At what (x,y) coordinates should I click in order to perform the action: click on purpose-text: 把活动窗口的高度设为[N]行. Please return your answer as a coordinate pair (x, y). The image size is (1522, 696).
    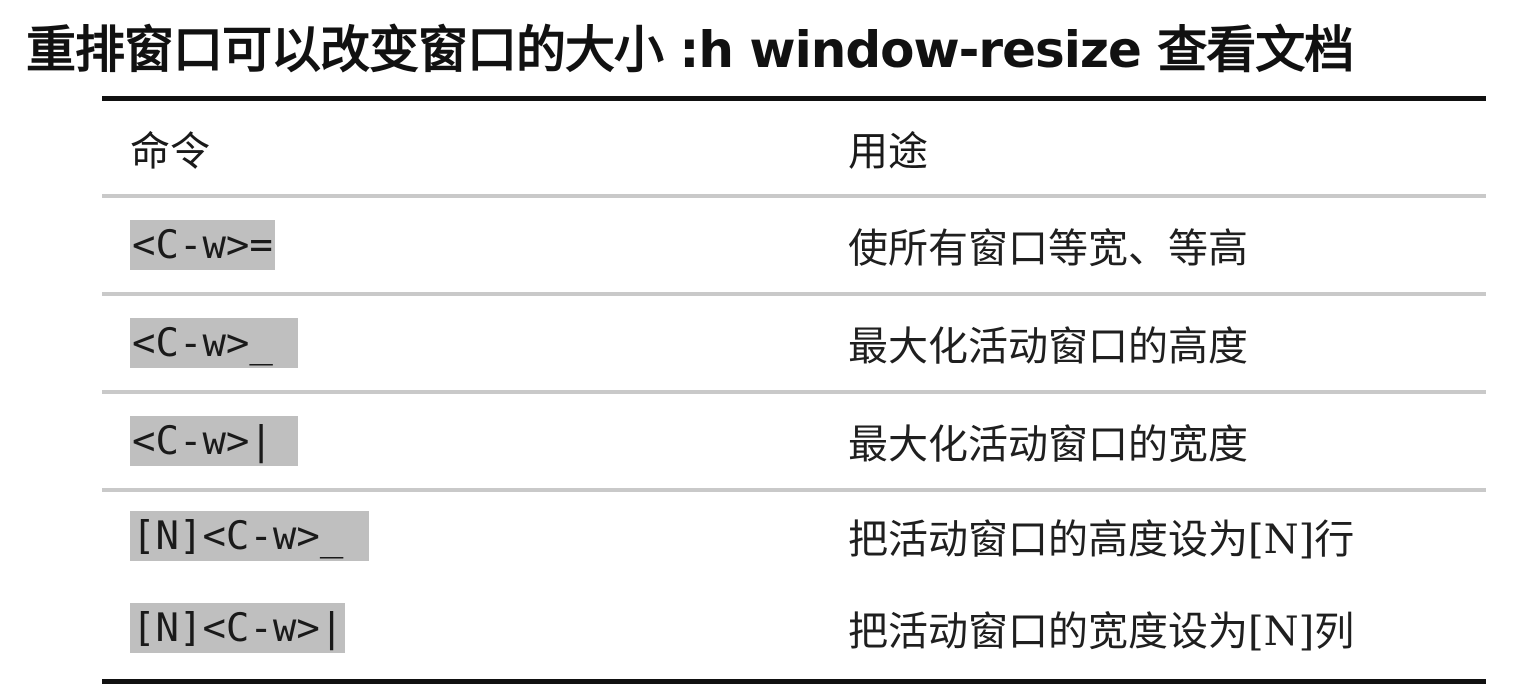
    Looking at the image, I should click on (1101, 540).